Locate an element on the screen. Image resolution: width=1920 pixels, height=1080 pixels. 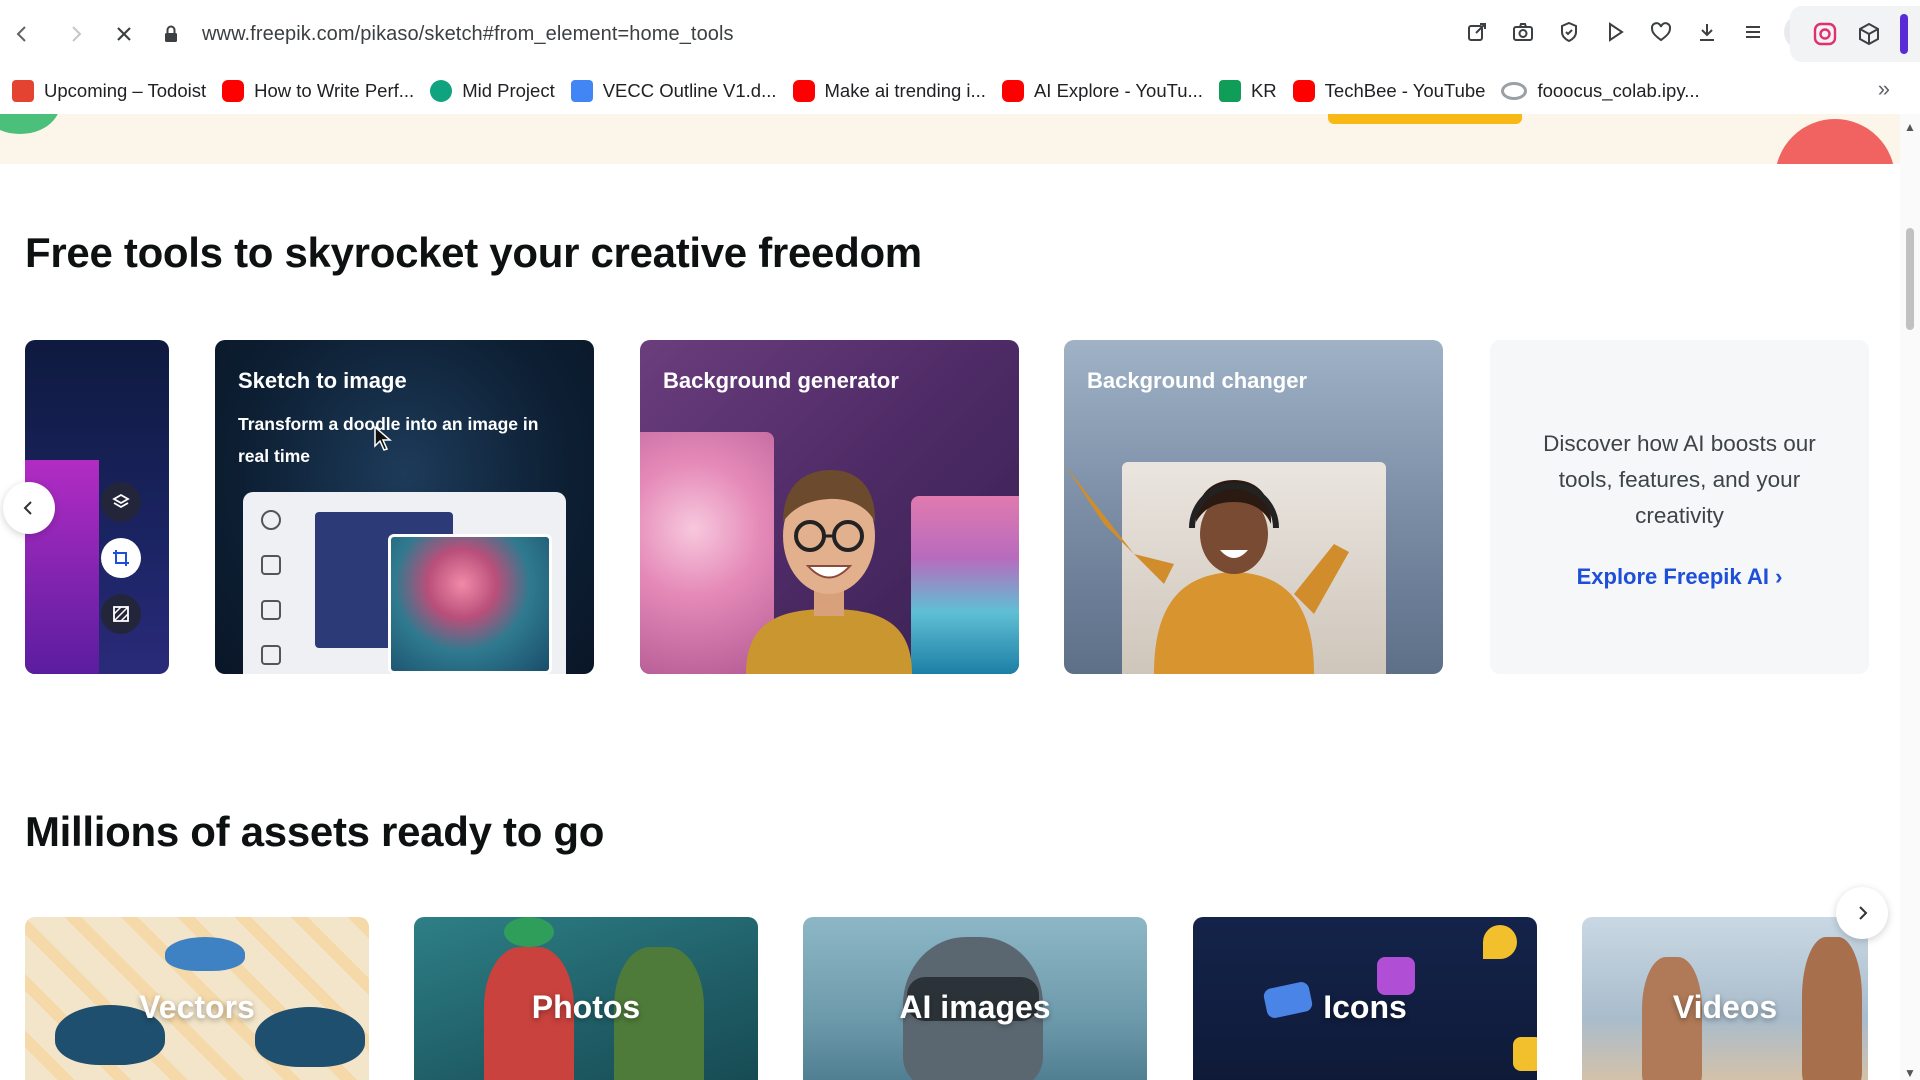
pencil-icon is located at coordinates (271, 565).